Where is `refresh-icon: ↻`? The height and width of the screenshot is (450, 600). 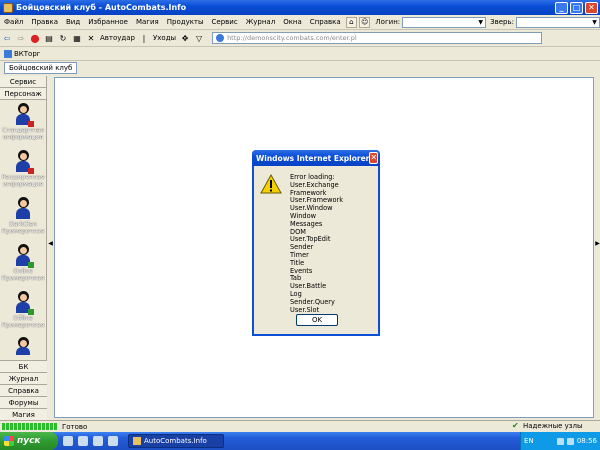
refresh-icon: ↻ is located at coordinates (63, 38).